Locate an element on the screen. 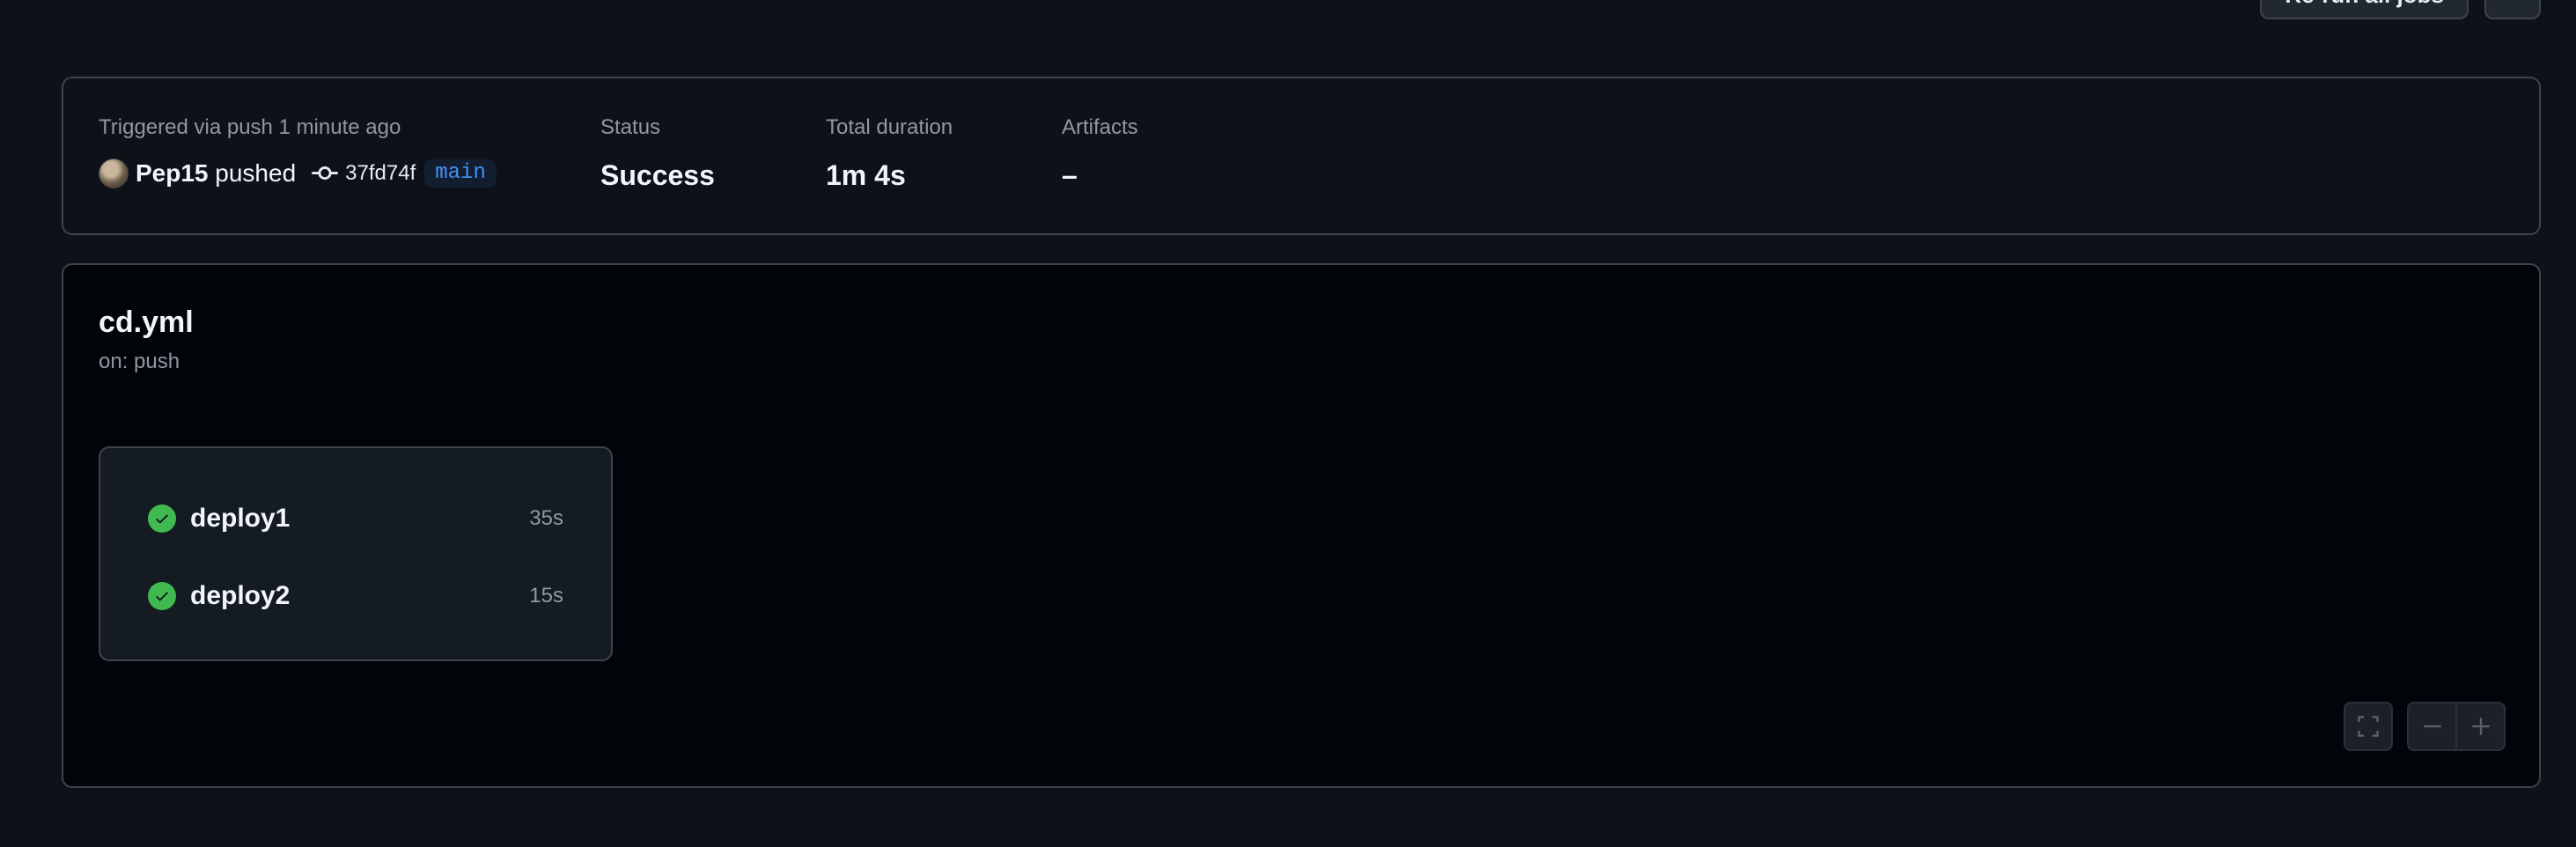  rerun-all-jobs-button: Re-run all jobs is located at coordinates (2365, 9).